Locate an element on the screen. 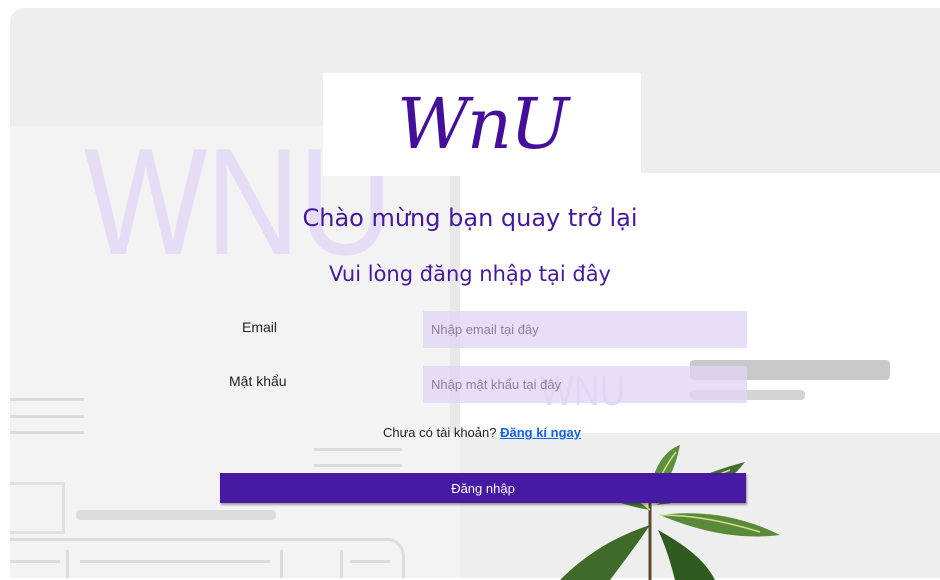 This screenshot has height=580, width=940. password-label: Mật khẩu is located at coordinates (258, 381).